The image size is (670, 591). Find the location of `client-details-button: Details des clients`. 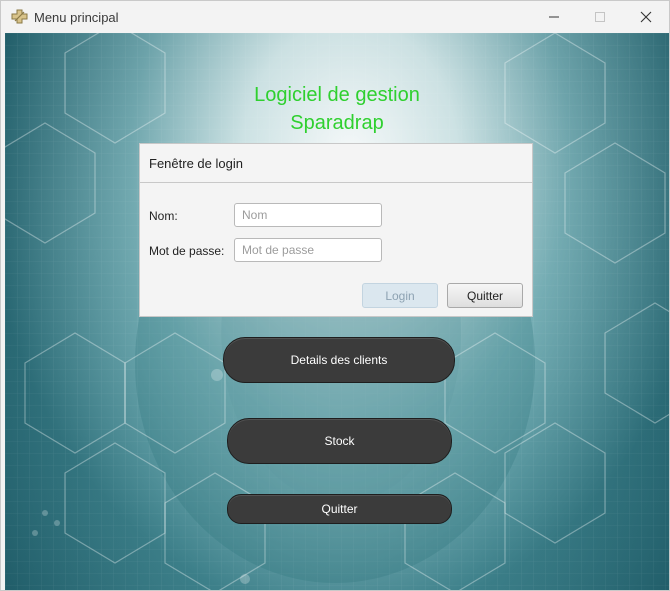

client-details-button: Details des clients is located at coordinates (339, 360).